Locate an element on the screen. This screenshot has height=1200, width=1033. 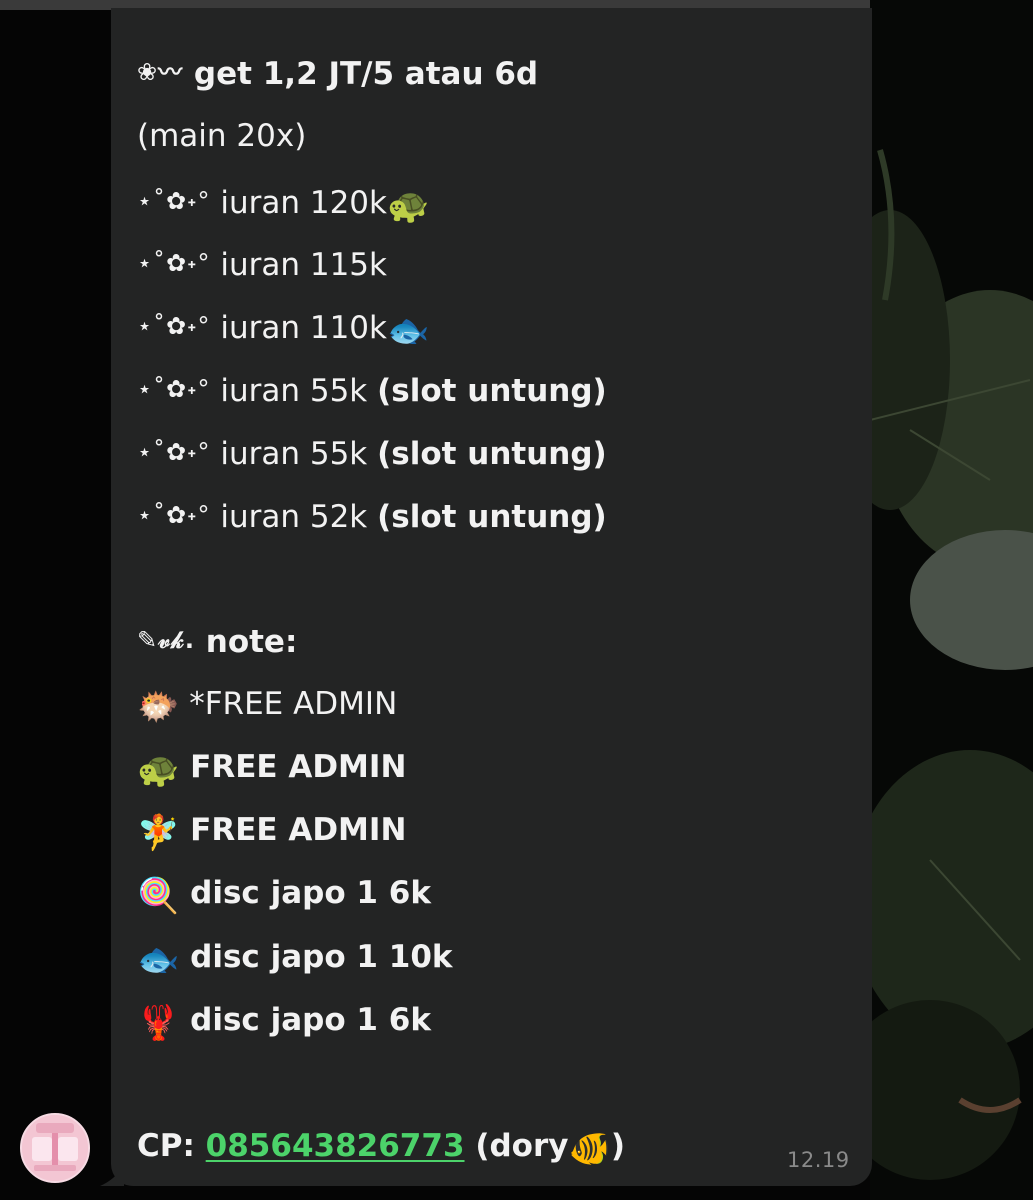
message-line-text: iuran 120k is located at coordinates (303, 203).